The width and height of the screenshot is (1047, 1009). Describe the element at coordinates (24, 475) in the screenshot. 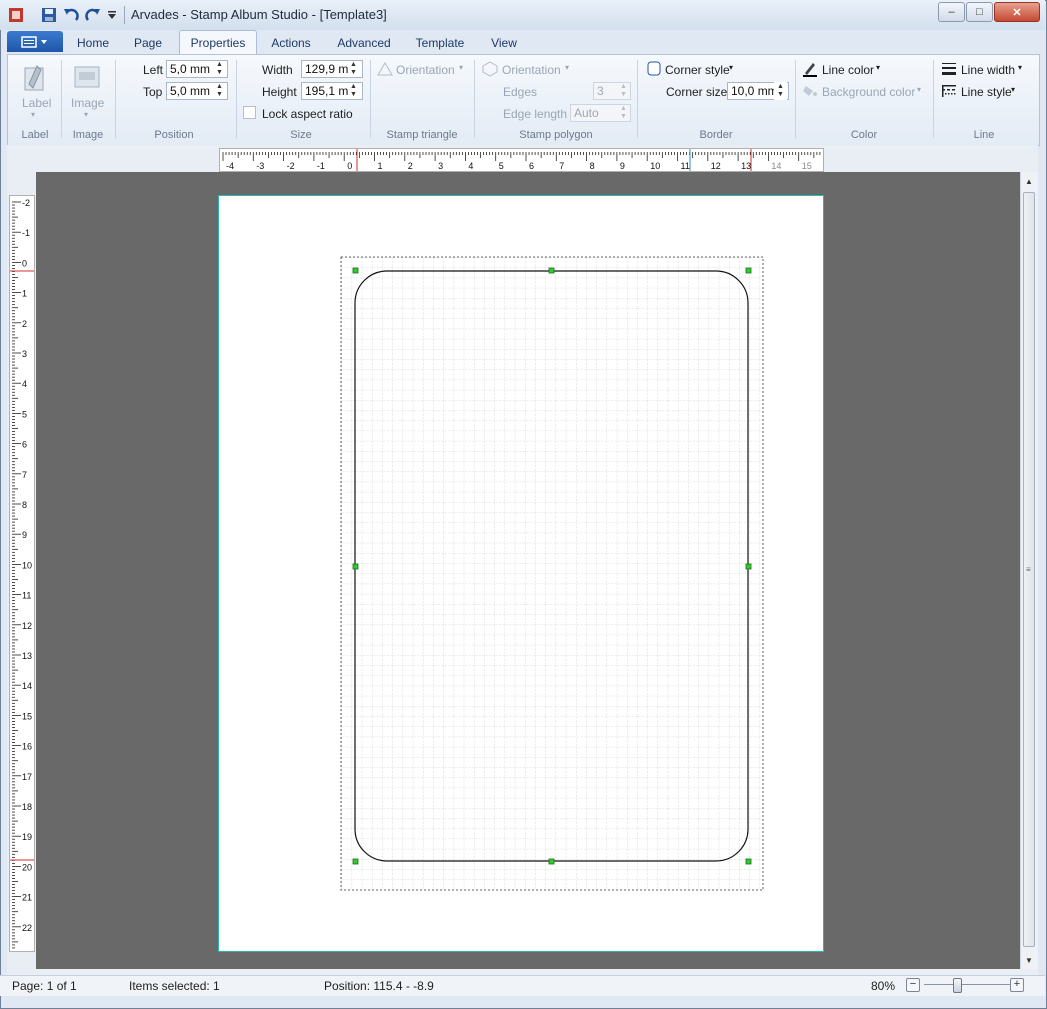

I see `ruler-label: 7` at that location.